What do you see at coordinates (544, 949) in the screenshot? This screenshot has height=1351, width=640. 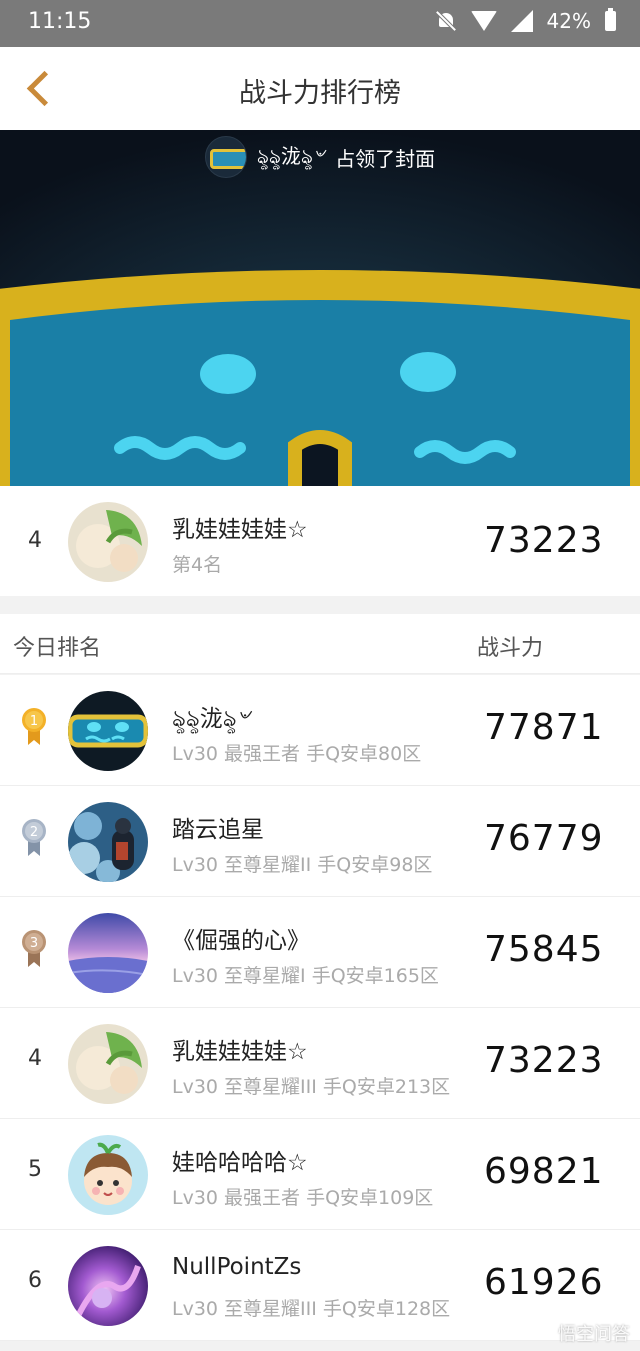 I see `combat-power: 75845` at bounding box center [544, 949].